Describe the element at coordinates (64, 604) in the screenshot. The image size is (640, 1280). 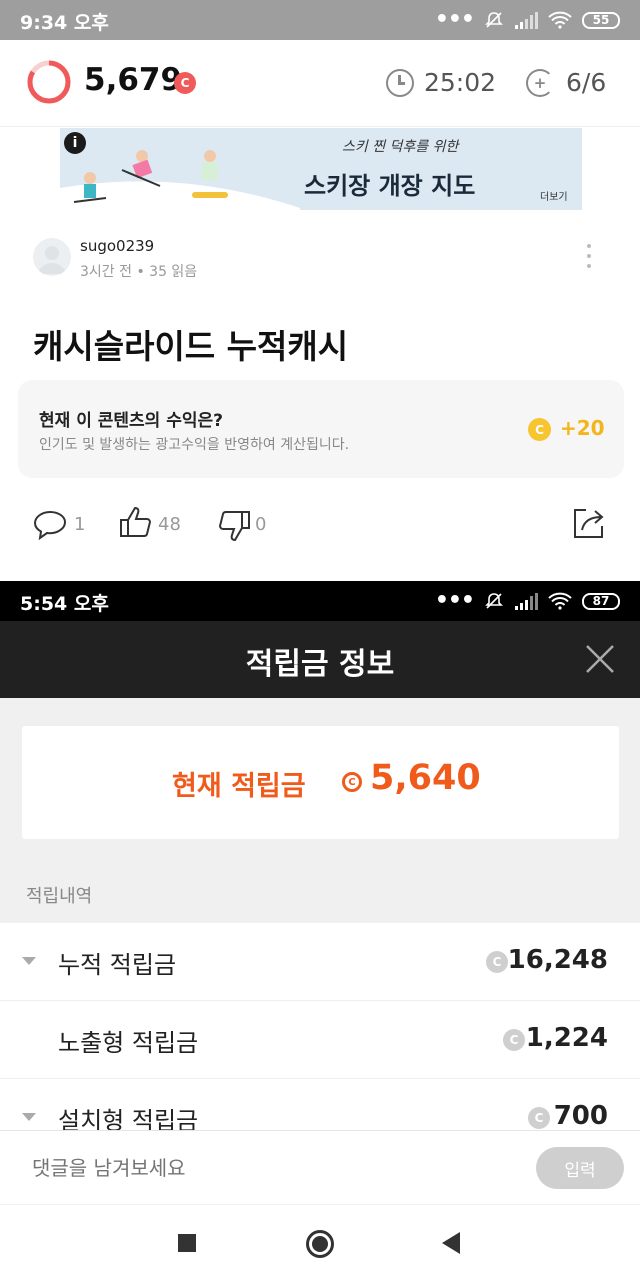
I see `status-time: 5:54 오후` at that location.